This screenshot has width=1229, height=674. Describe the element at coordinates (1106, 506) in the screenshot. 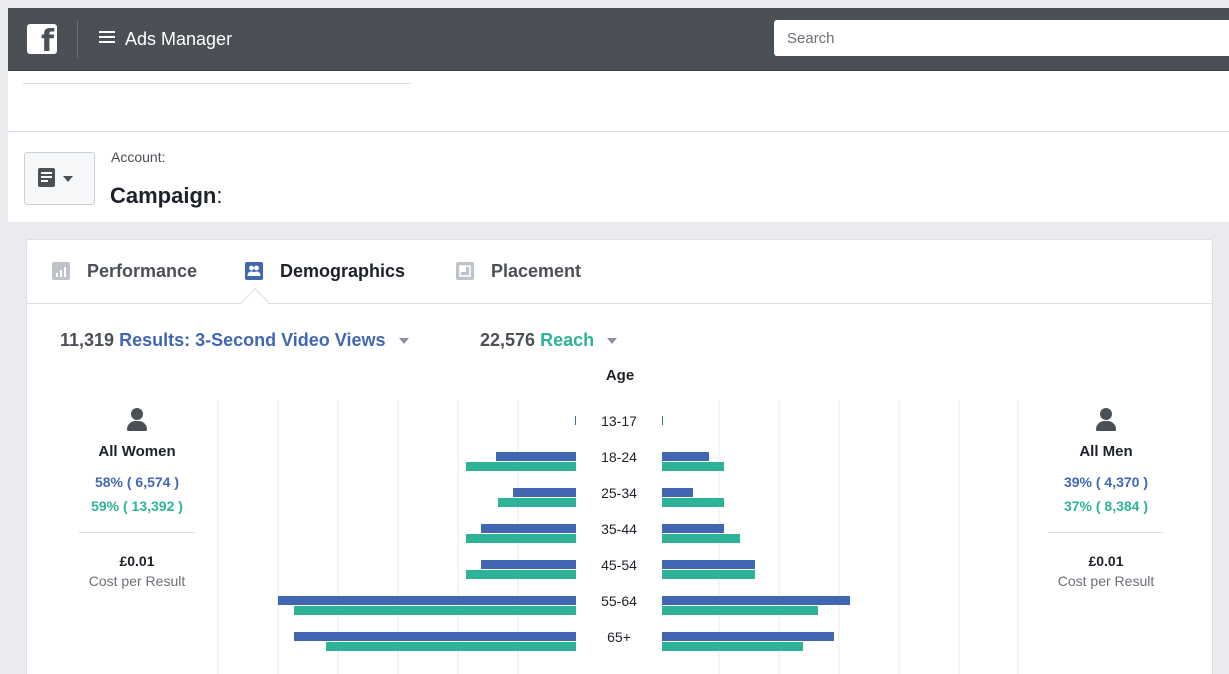

I see `men-reach-percent: 37% ( 8,384 )` at that location.